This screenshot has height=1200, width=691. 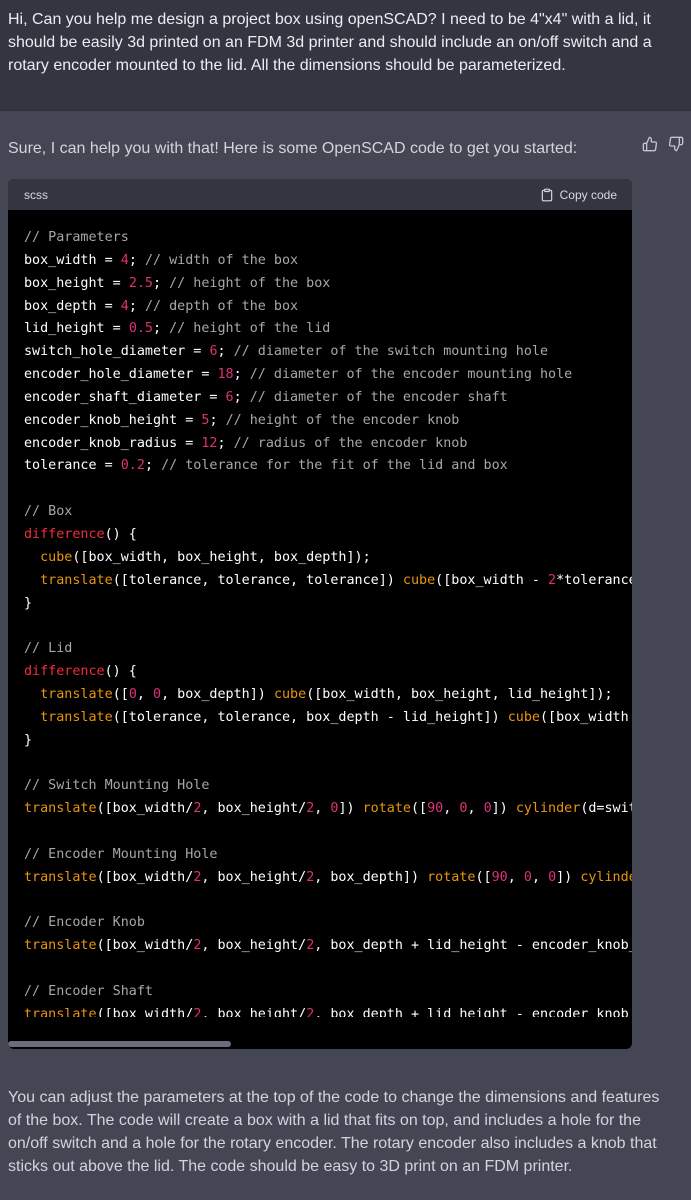 What do you see at coordinates (64, 534) in the screenshot?
I see `code-token: difference` at bounding box center [64, 534].